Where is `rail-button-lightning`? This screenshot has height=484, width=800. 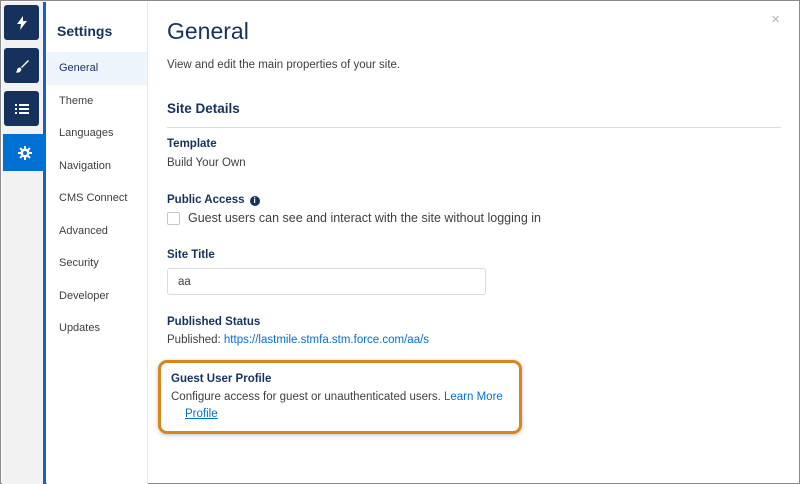 rail-button-lightning is located at coordinates (21, 22).